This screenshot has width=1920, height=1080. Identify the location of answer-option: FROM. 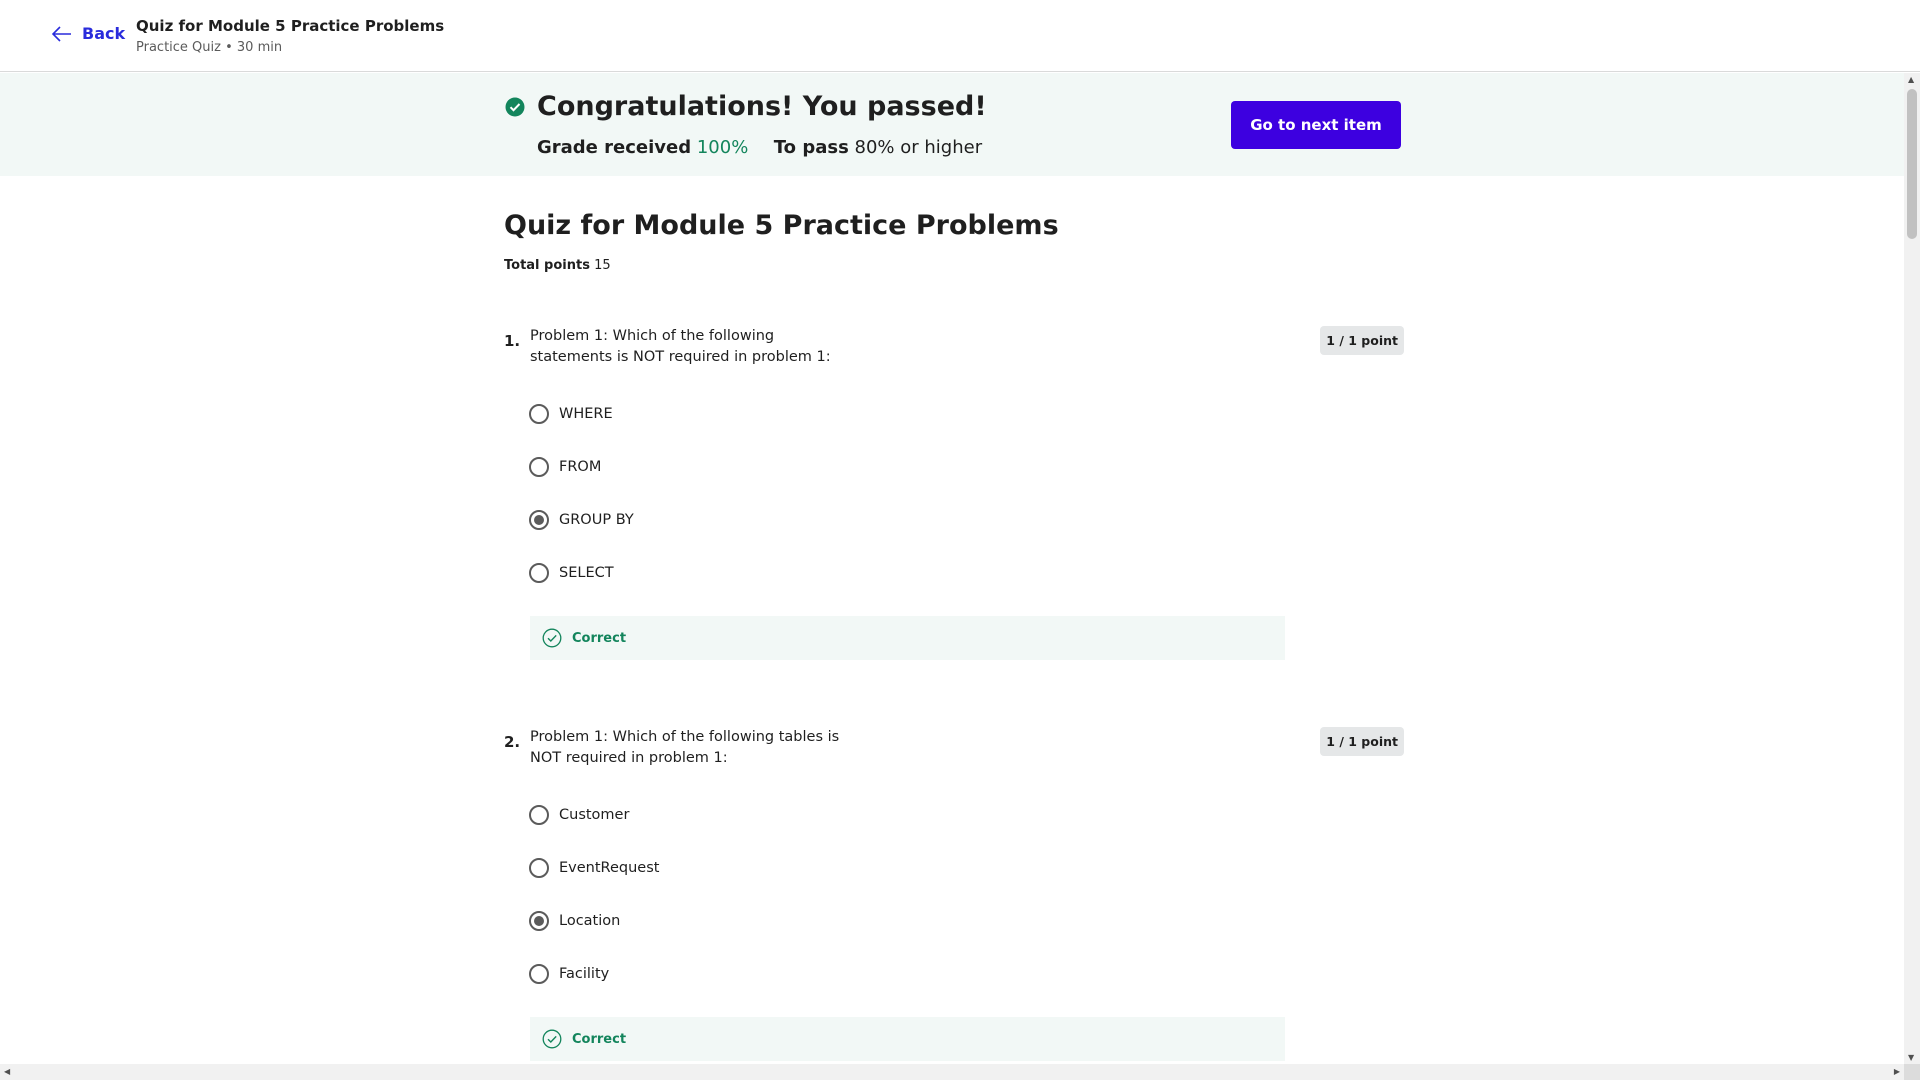
(565, 467).